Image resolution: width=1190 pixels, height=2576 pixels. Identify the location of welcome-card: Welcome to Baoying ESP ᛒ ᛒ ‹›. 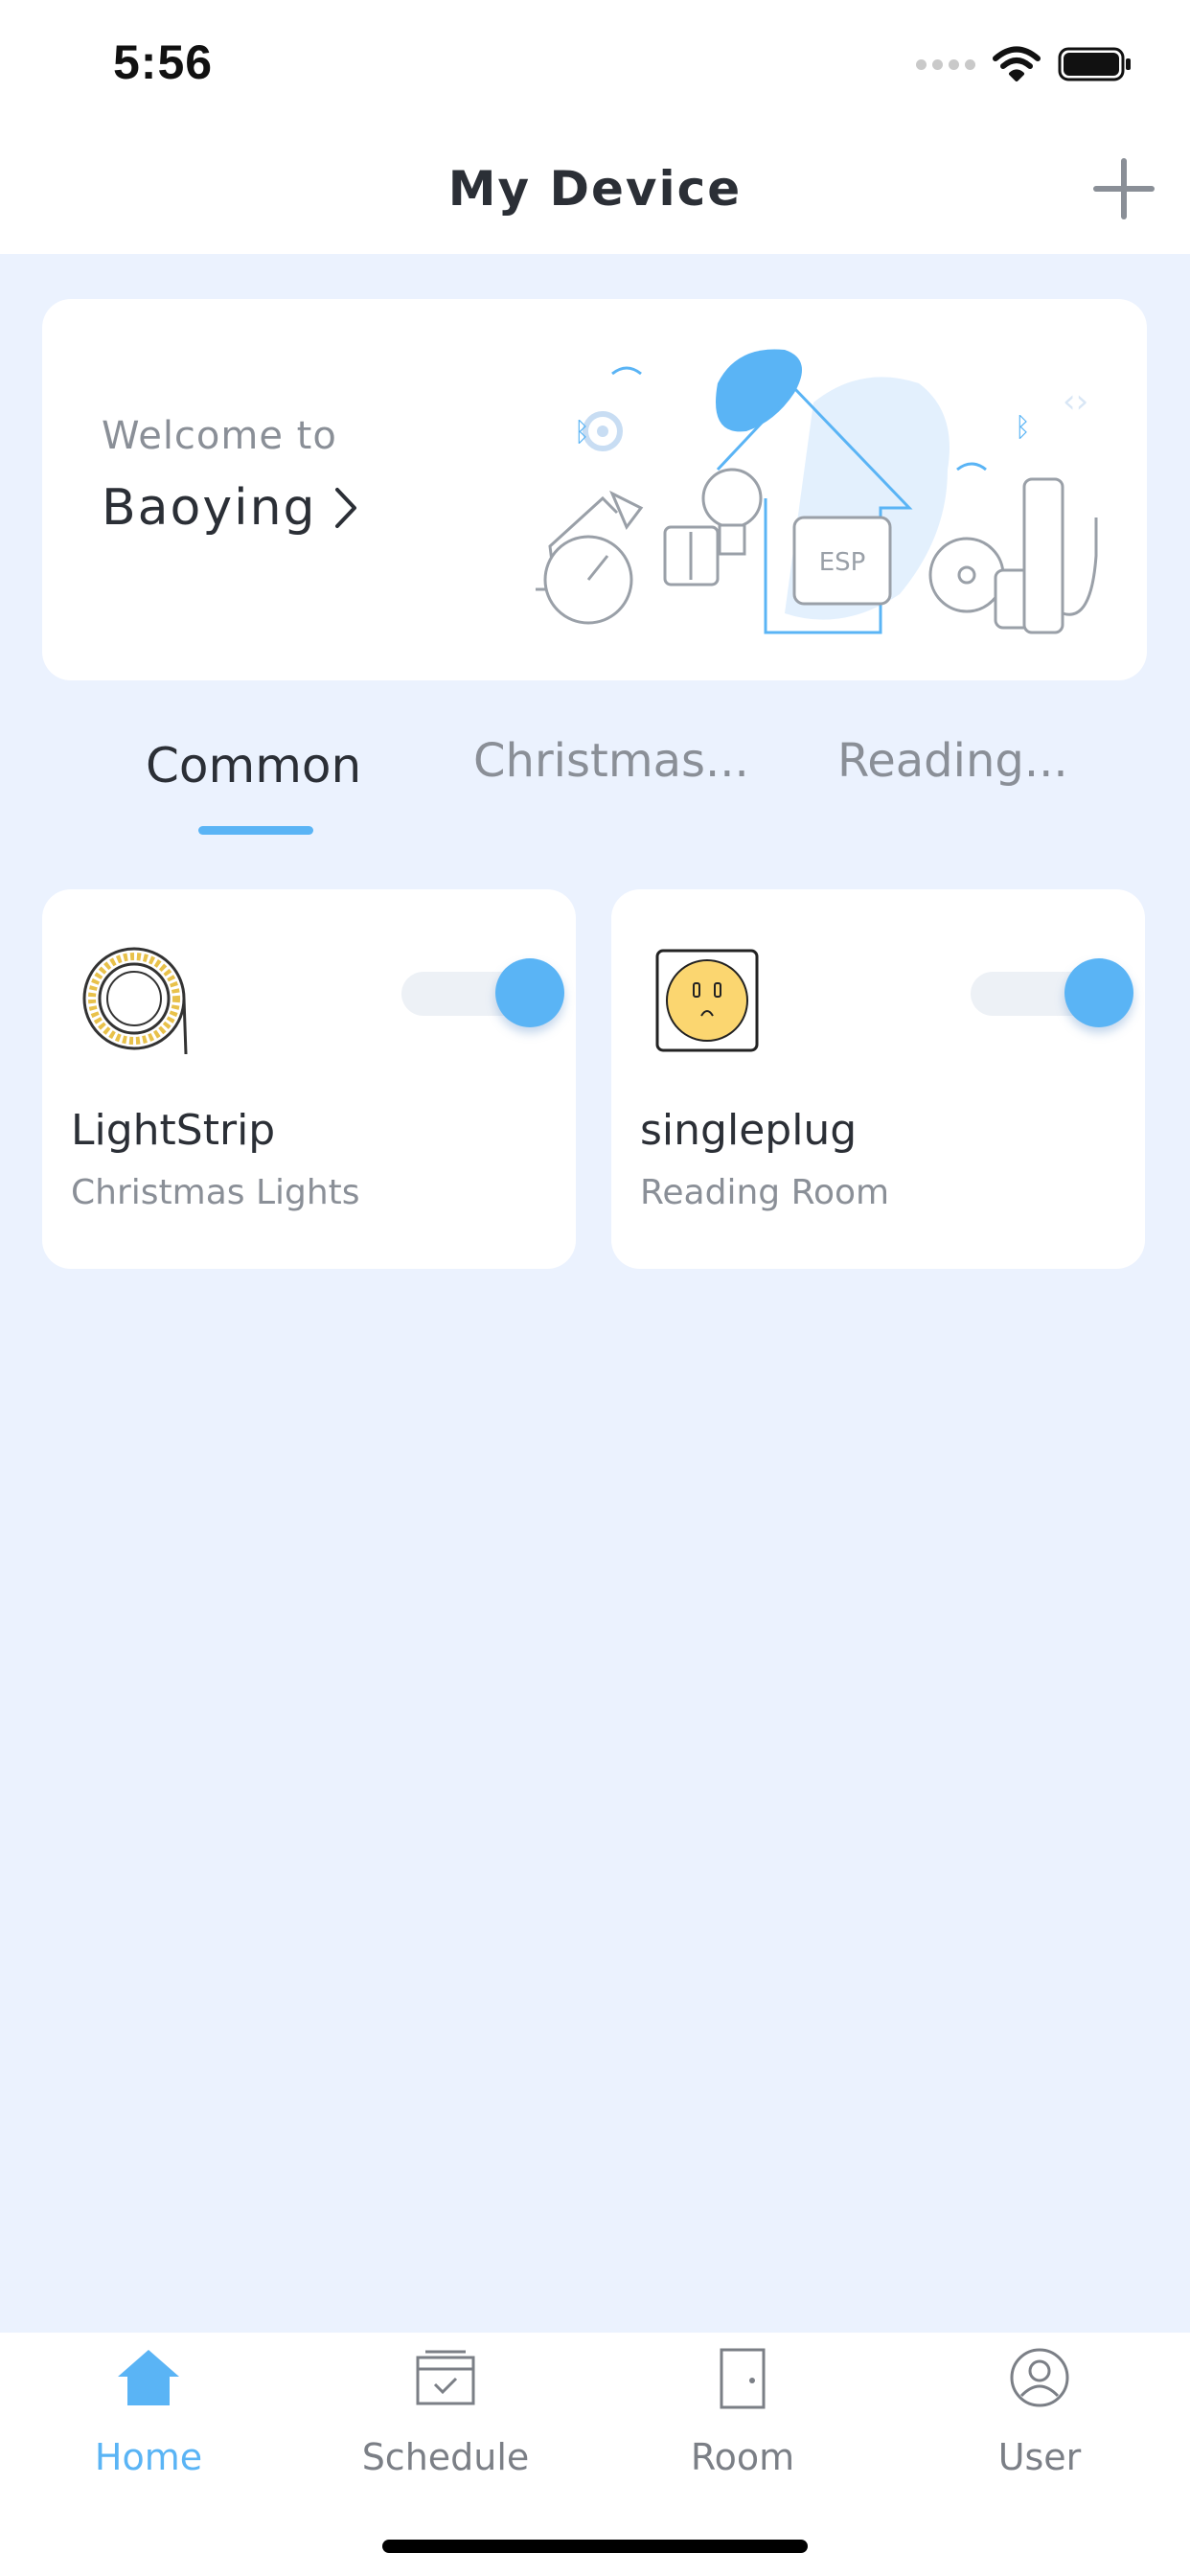
(594, 490).